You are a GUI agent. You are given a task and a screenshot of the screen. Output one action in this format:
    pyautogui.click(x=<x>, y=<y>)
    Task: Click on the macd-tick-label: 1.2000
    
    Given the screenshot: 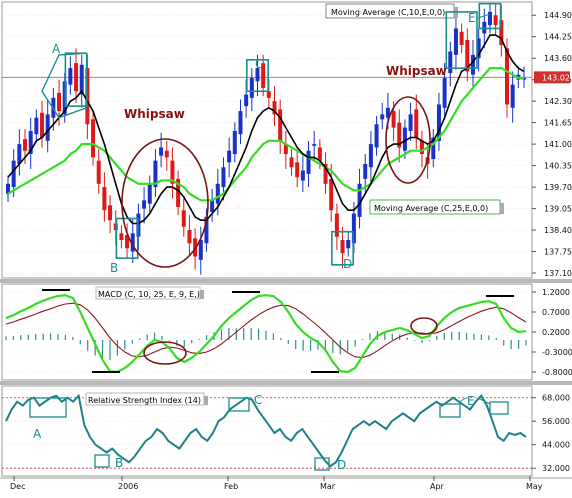 What is the action you would take?
    pyautogui.click(x=556, y=292)
    